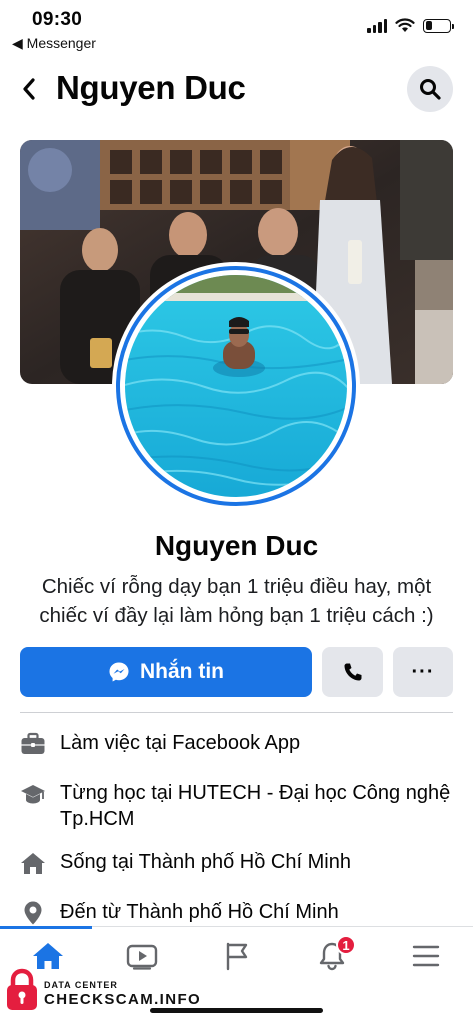 The width and height of the screenshot is (473, 1024). I want to click on messenger-icon, so click(119, 672).